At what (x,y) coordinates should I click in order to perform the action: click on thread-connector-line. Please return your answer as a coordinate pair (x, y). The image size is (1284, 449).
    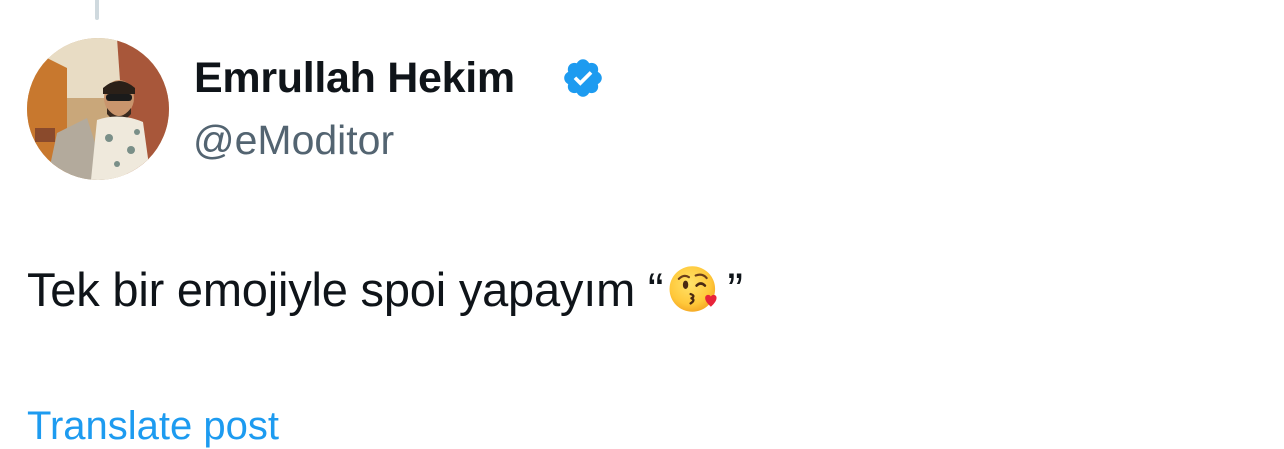
    Looking at the image, I should click on (97, 10).